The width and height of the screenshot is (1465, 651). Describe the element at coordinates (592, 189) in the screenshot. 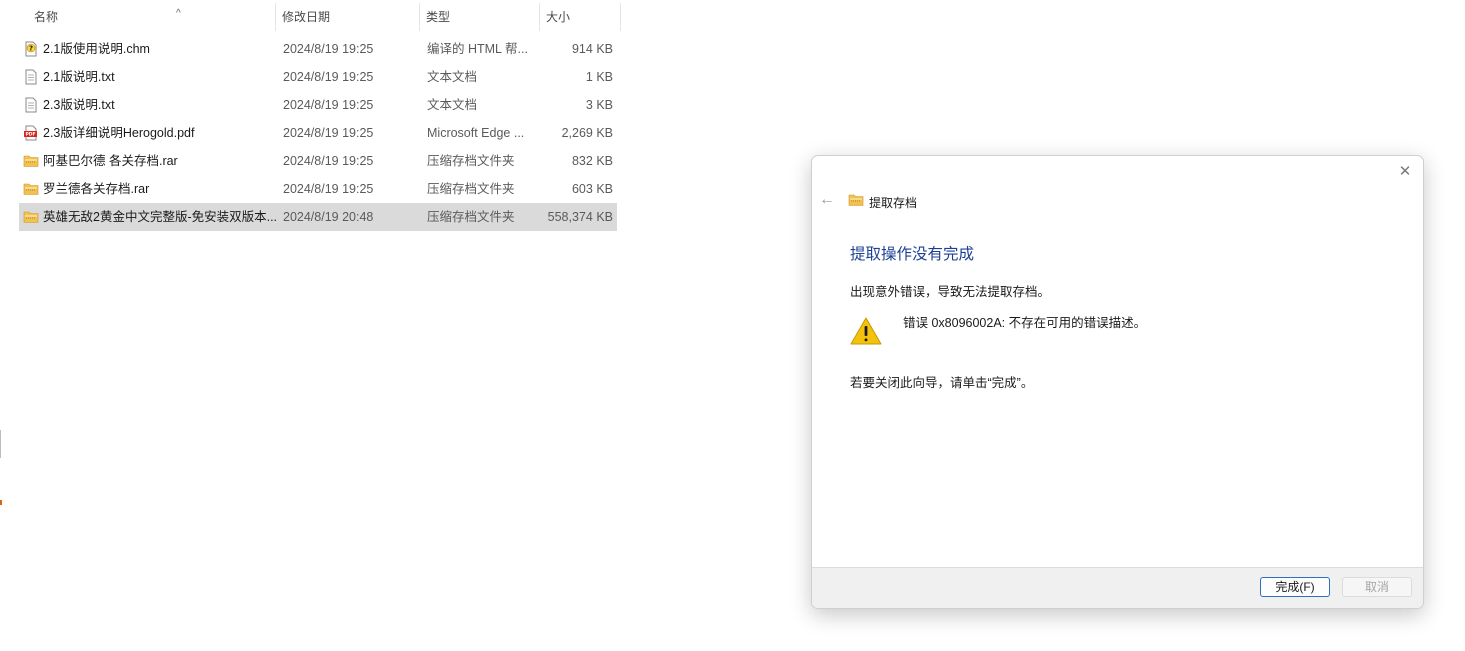

I see `file-size: 603 KB` at that location.